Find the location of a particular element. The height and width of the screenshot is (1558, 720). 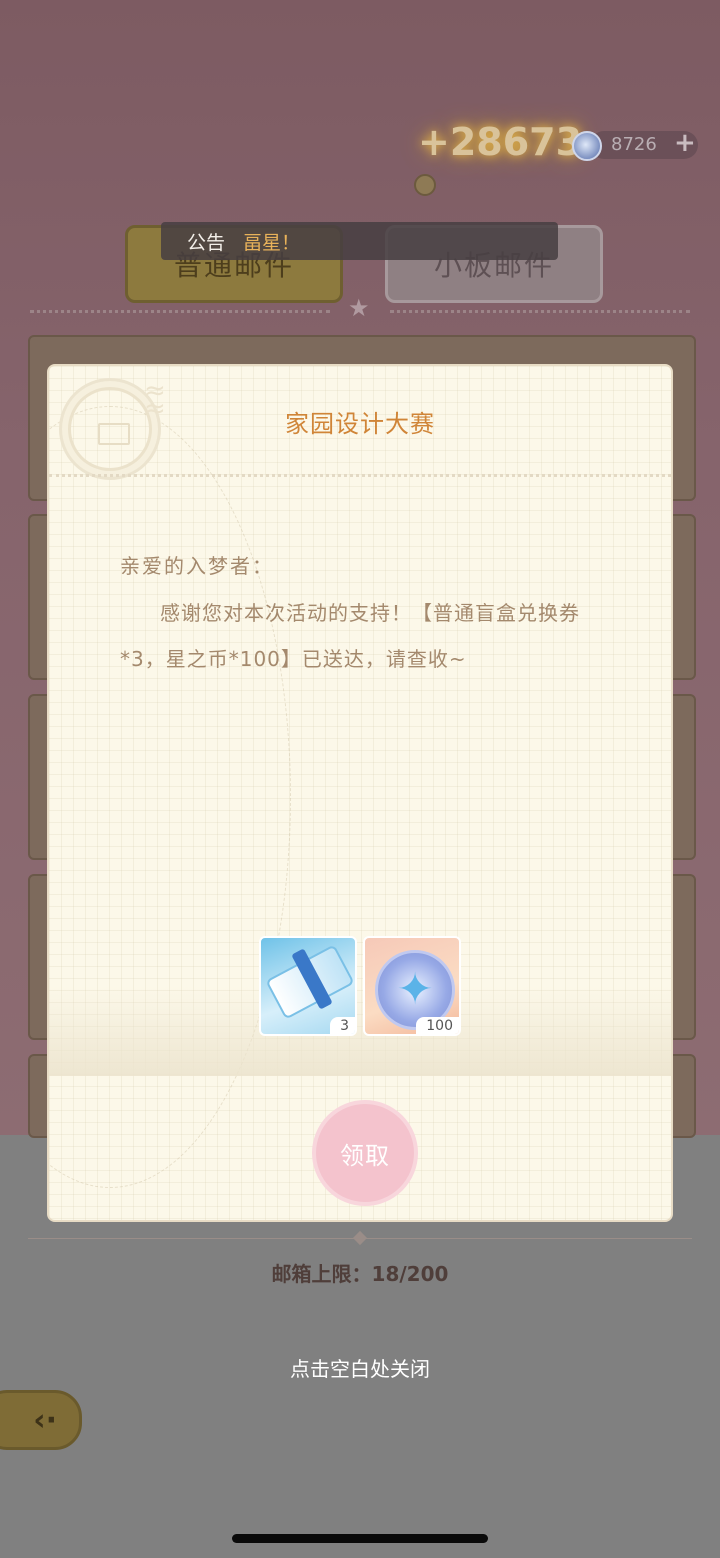

mail-greeting: 亲爱的入梦者： is located at coordinates (197, 566).